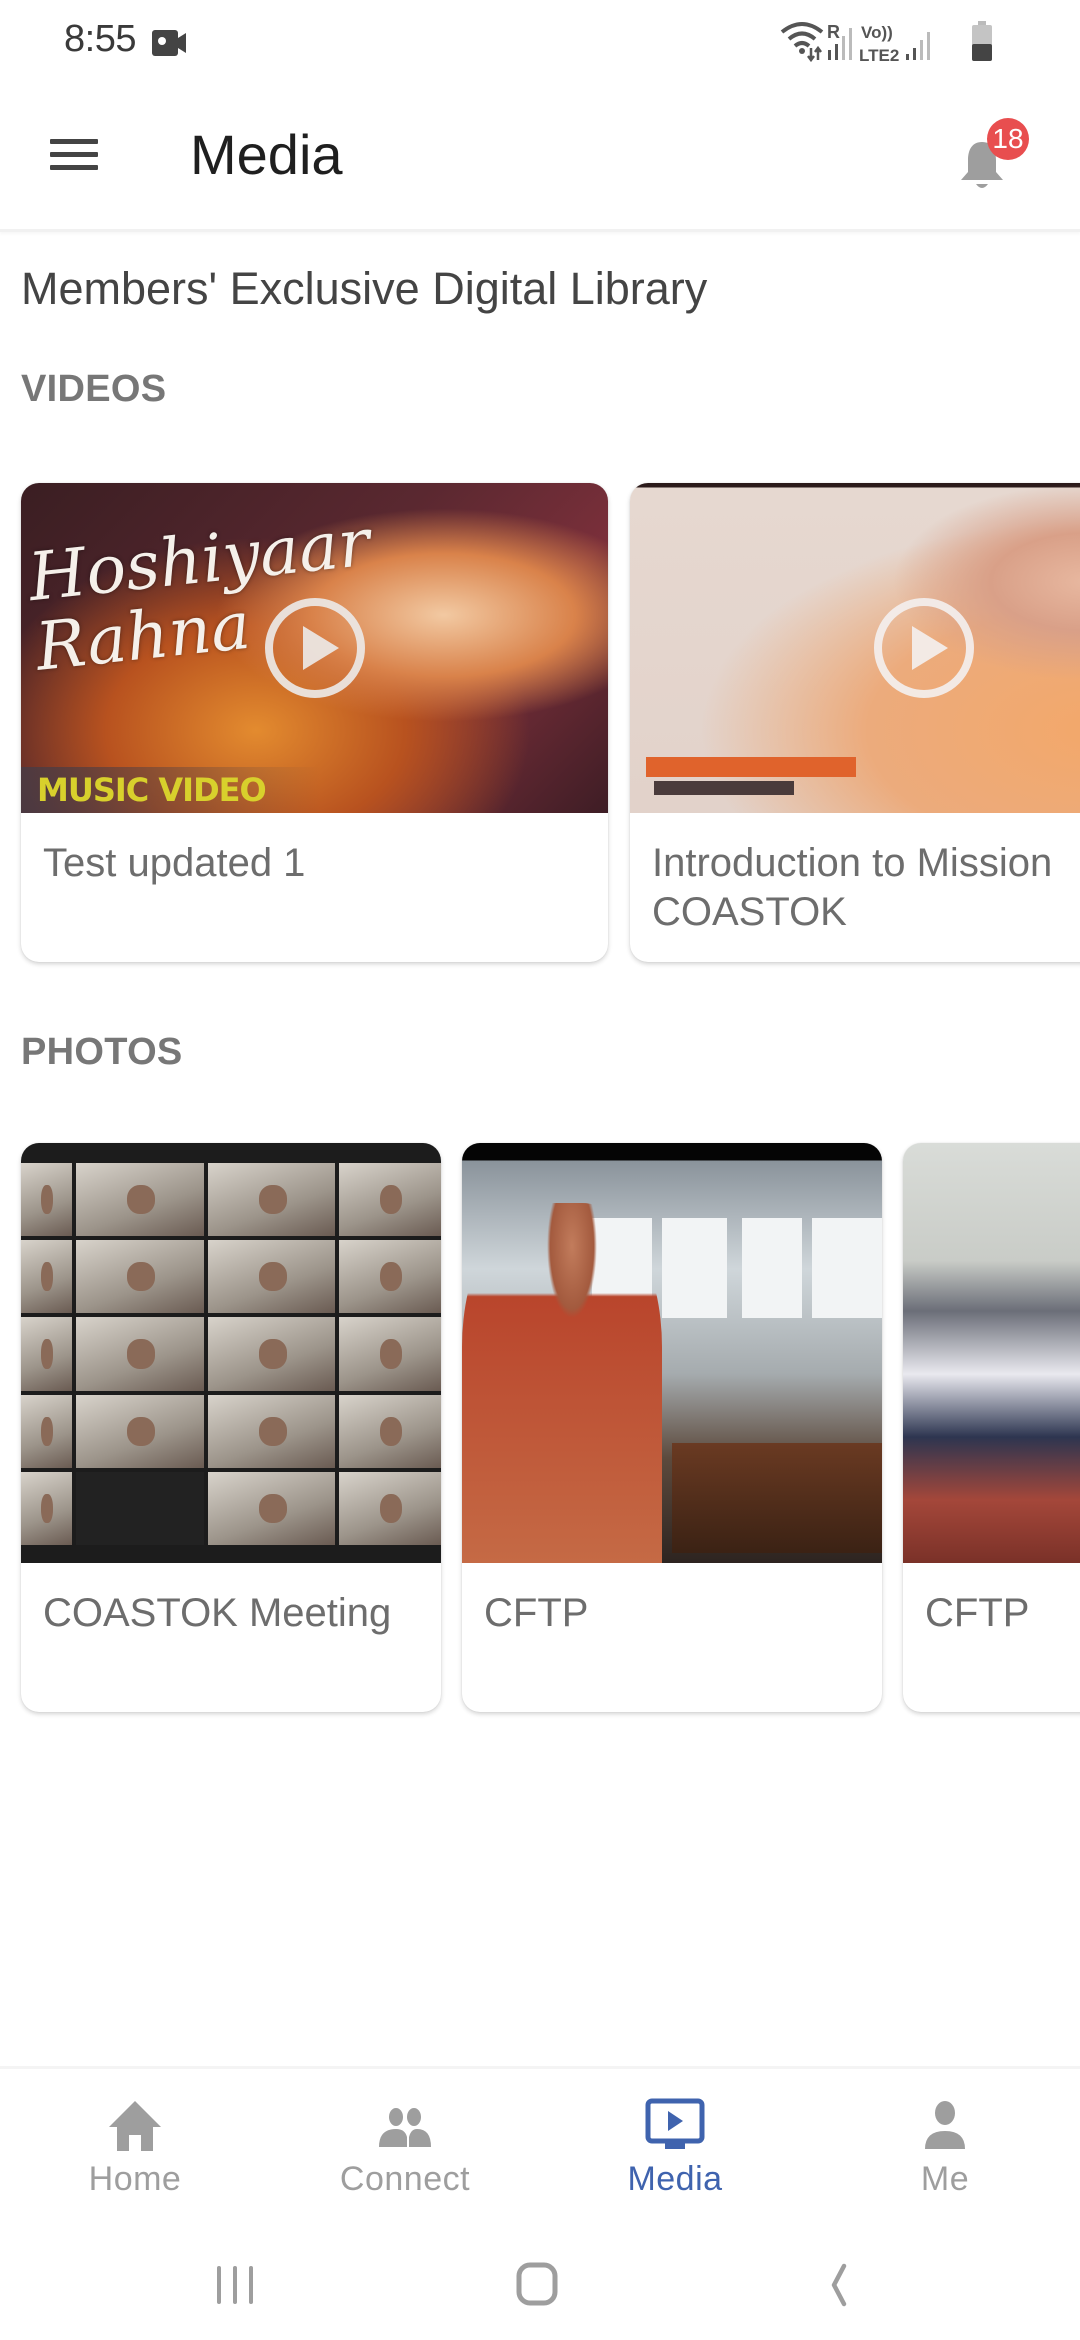  What do you see at coordinates (152, 790) in the screenshot?
I see `thumbnail-badge-text: MUSIC VIDEO` at bounding box center [152, 790].